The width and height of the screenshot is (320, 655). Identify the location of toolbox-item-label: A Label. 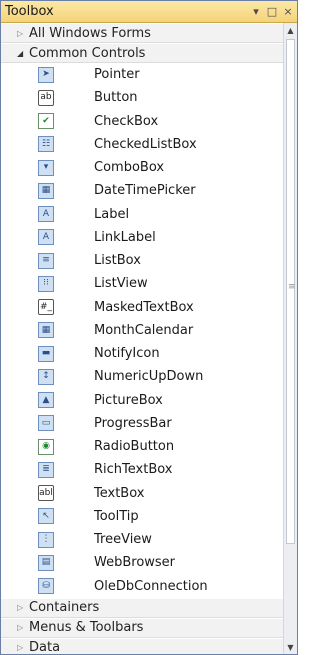
(142, 214).